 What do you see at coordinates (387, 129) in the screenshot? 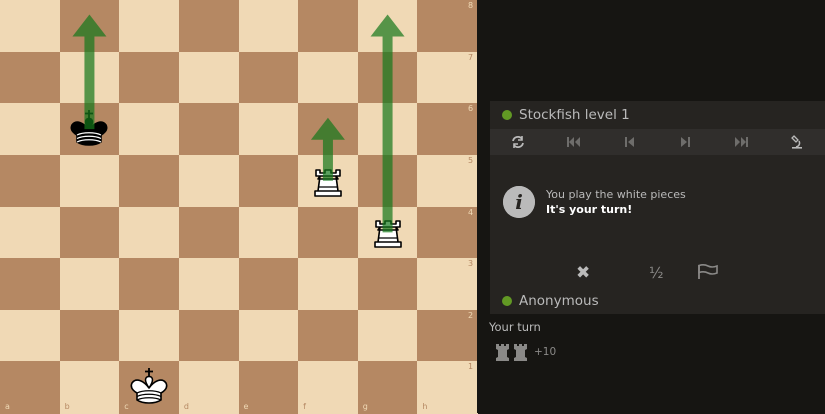
I see `square-g6` at bounding box center [387, 129].